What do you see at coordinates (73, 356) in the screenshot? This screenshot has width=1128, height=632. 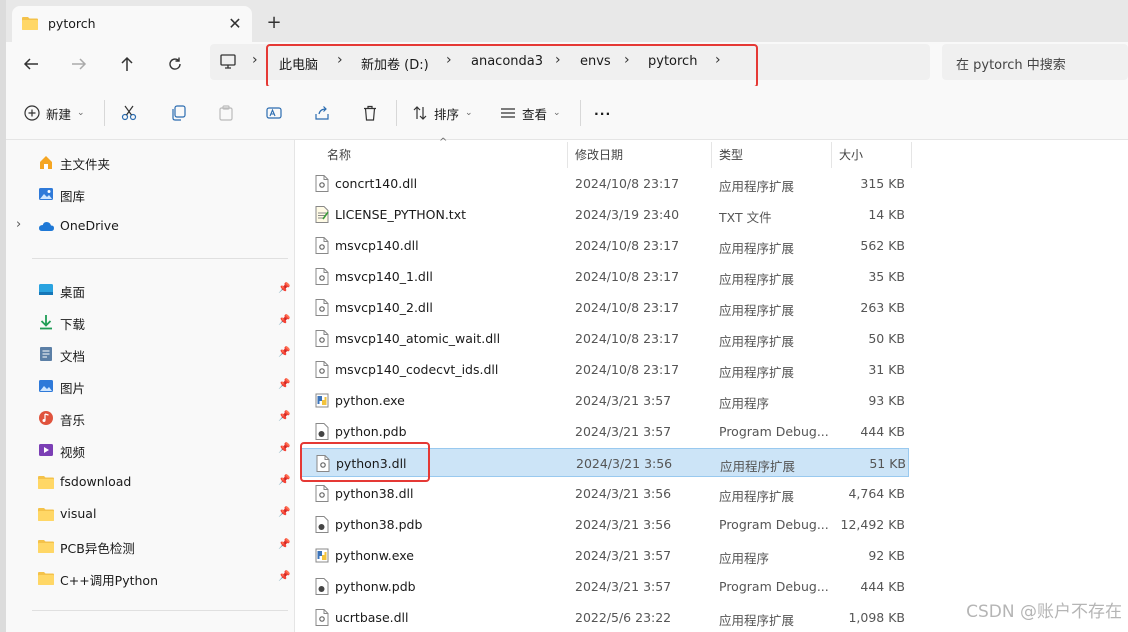 I see `sidebar-item-label: 文档` at bounding box center [73, 356].